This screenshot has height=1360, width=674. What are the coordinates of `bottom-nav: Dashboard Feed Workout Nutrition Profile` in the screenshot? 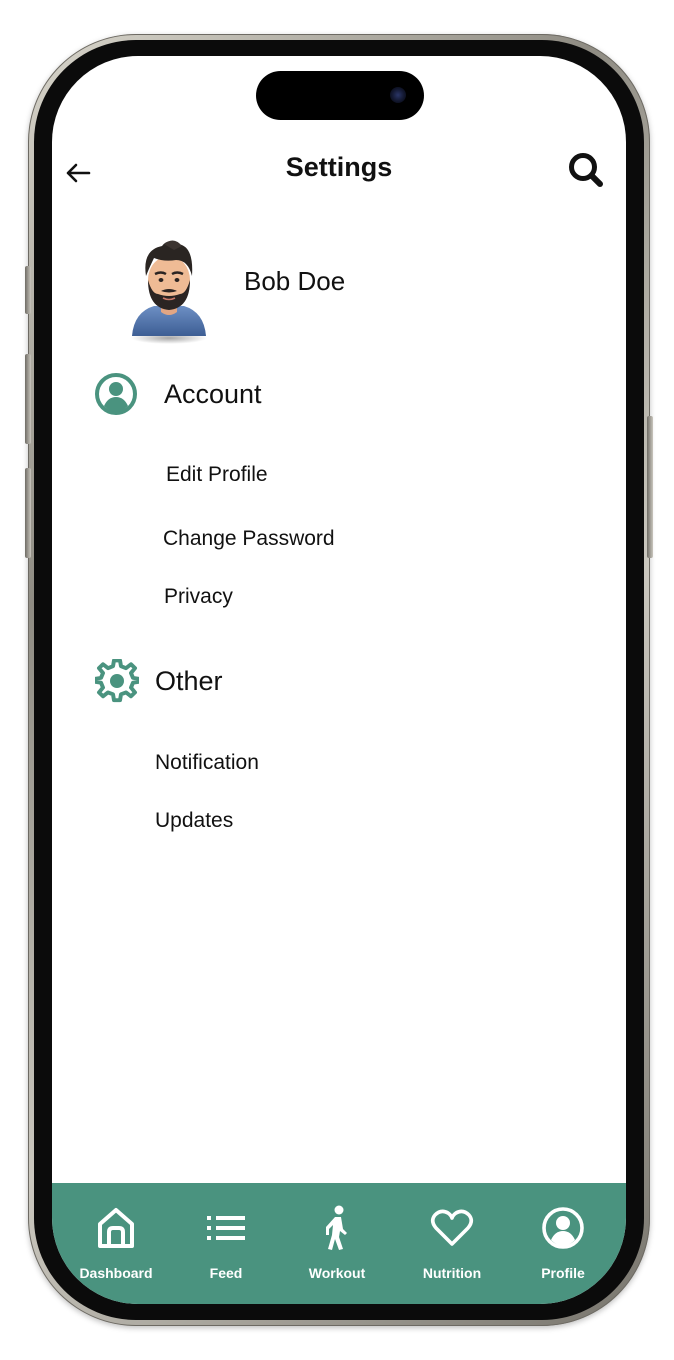 It's located at (339, 1243).